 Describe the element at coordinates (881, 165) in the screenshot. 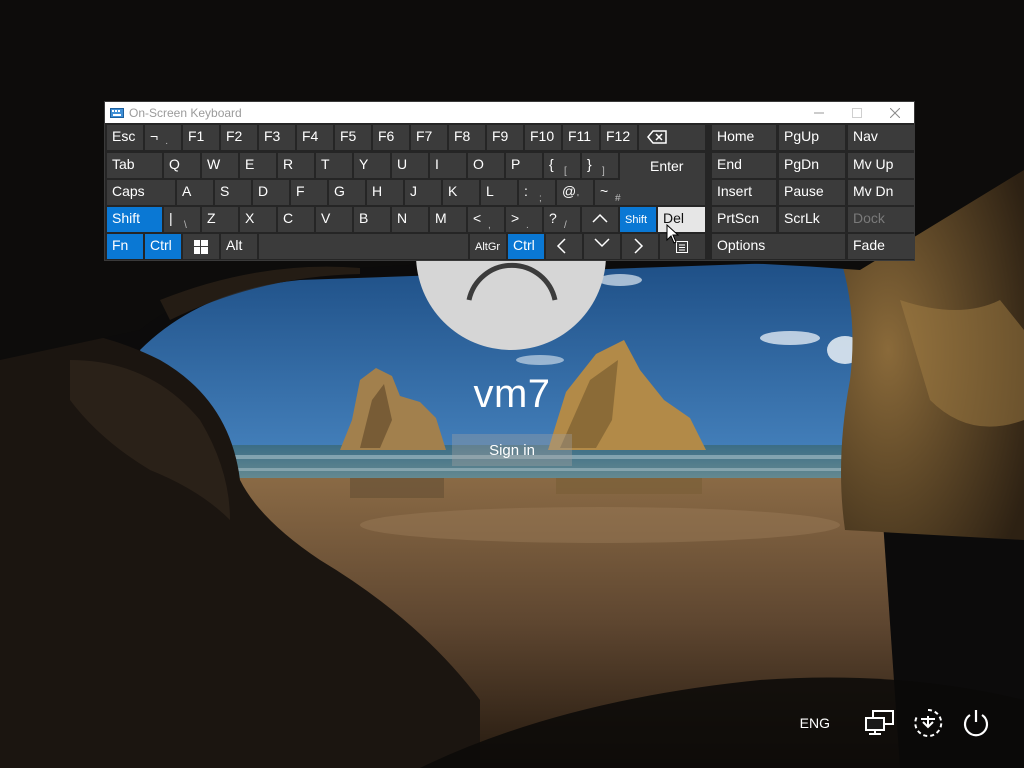

I see `key-mvup: Mv Up` at that location.